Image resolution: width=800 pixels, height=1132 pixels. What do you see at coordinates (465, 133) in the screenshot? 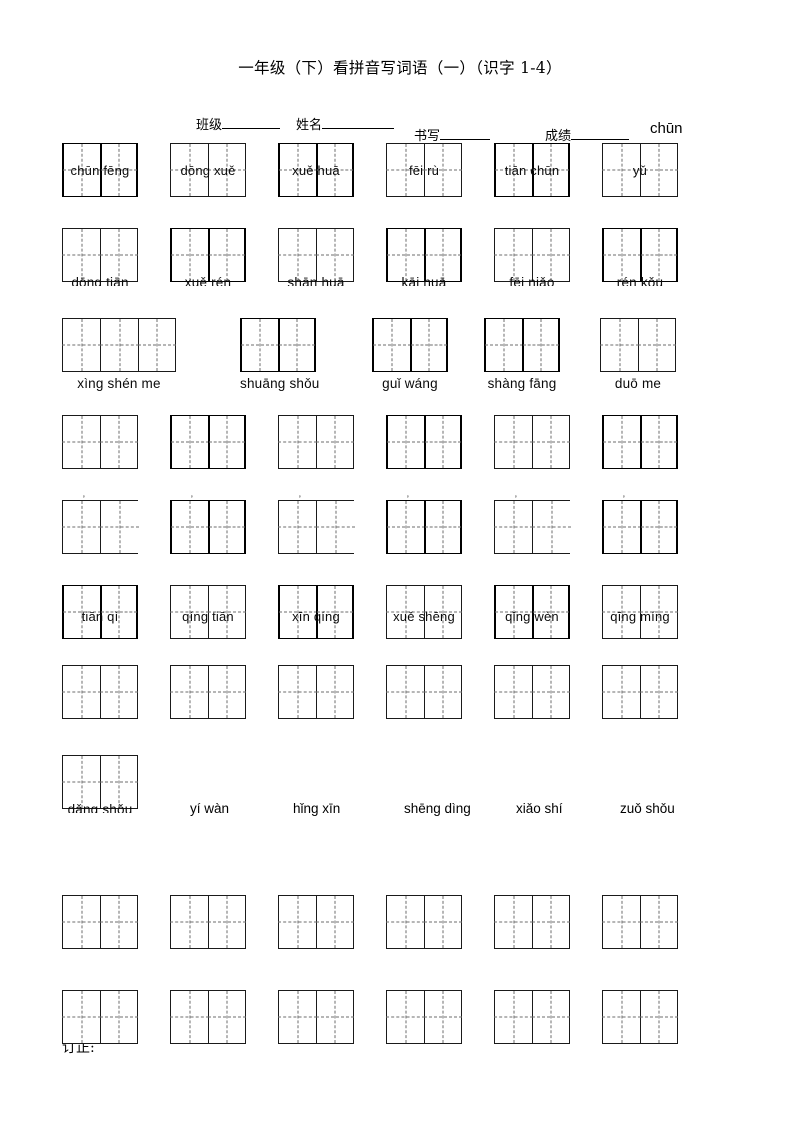
I see `field-writing-rule` at bounding box center [465, 133].